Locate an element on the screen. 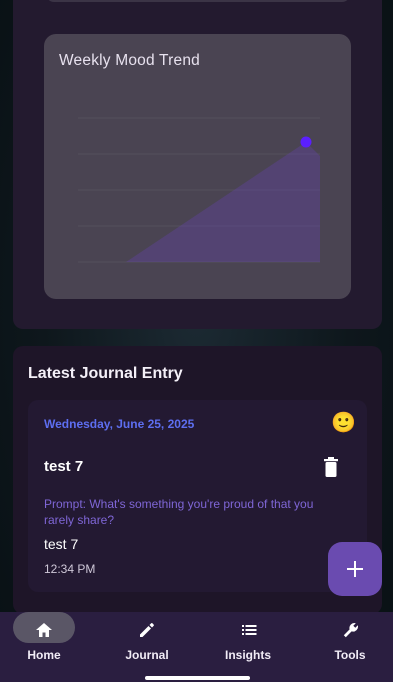  entry-title: test 7 is located at coordinates (64, 466).